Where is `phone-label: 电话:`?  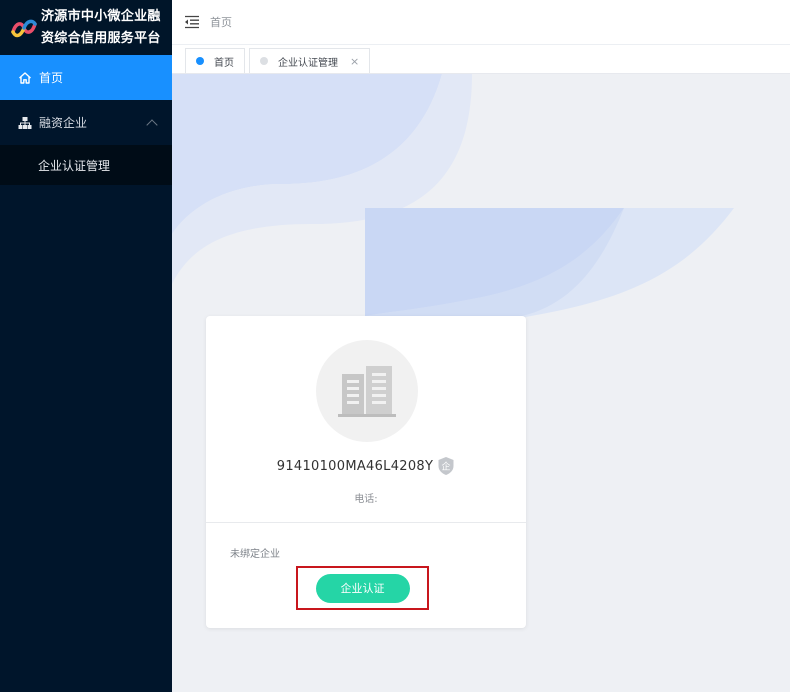
phone-label: 电话: is located at coordinates (366, 499).